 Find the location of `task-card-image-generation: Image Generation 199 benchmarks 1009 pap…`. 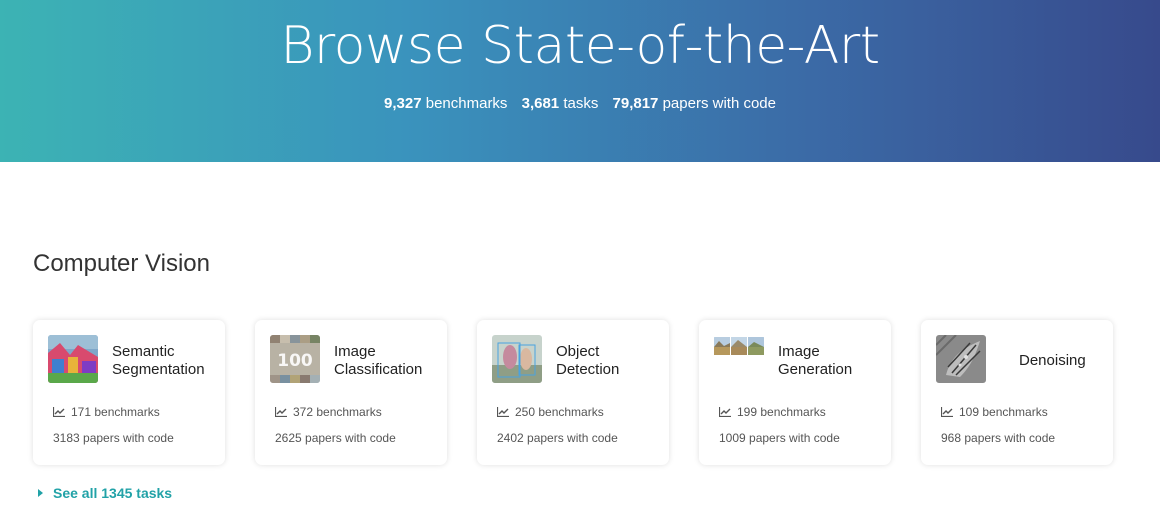

task-card-image-generation: Image Generation 199 benchmarks 1009 pap… is located at coordinates (795, 392).